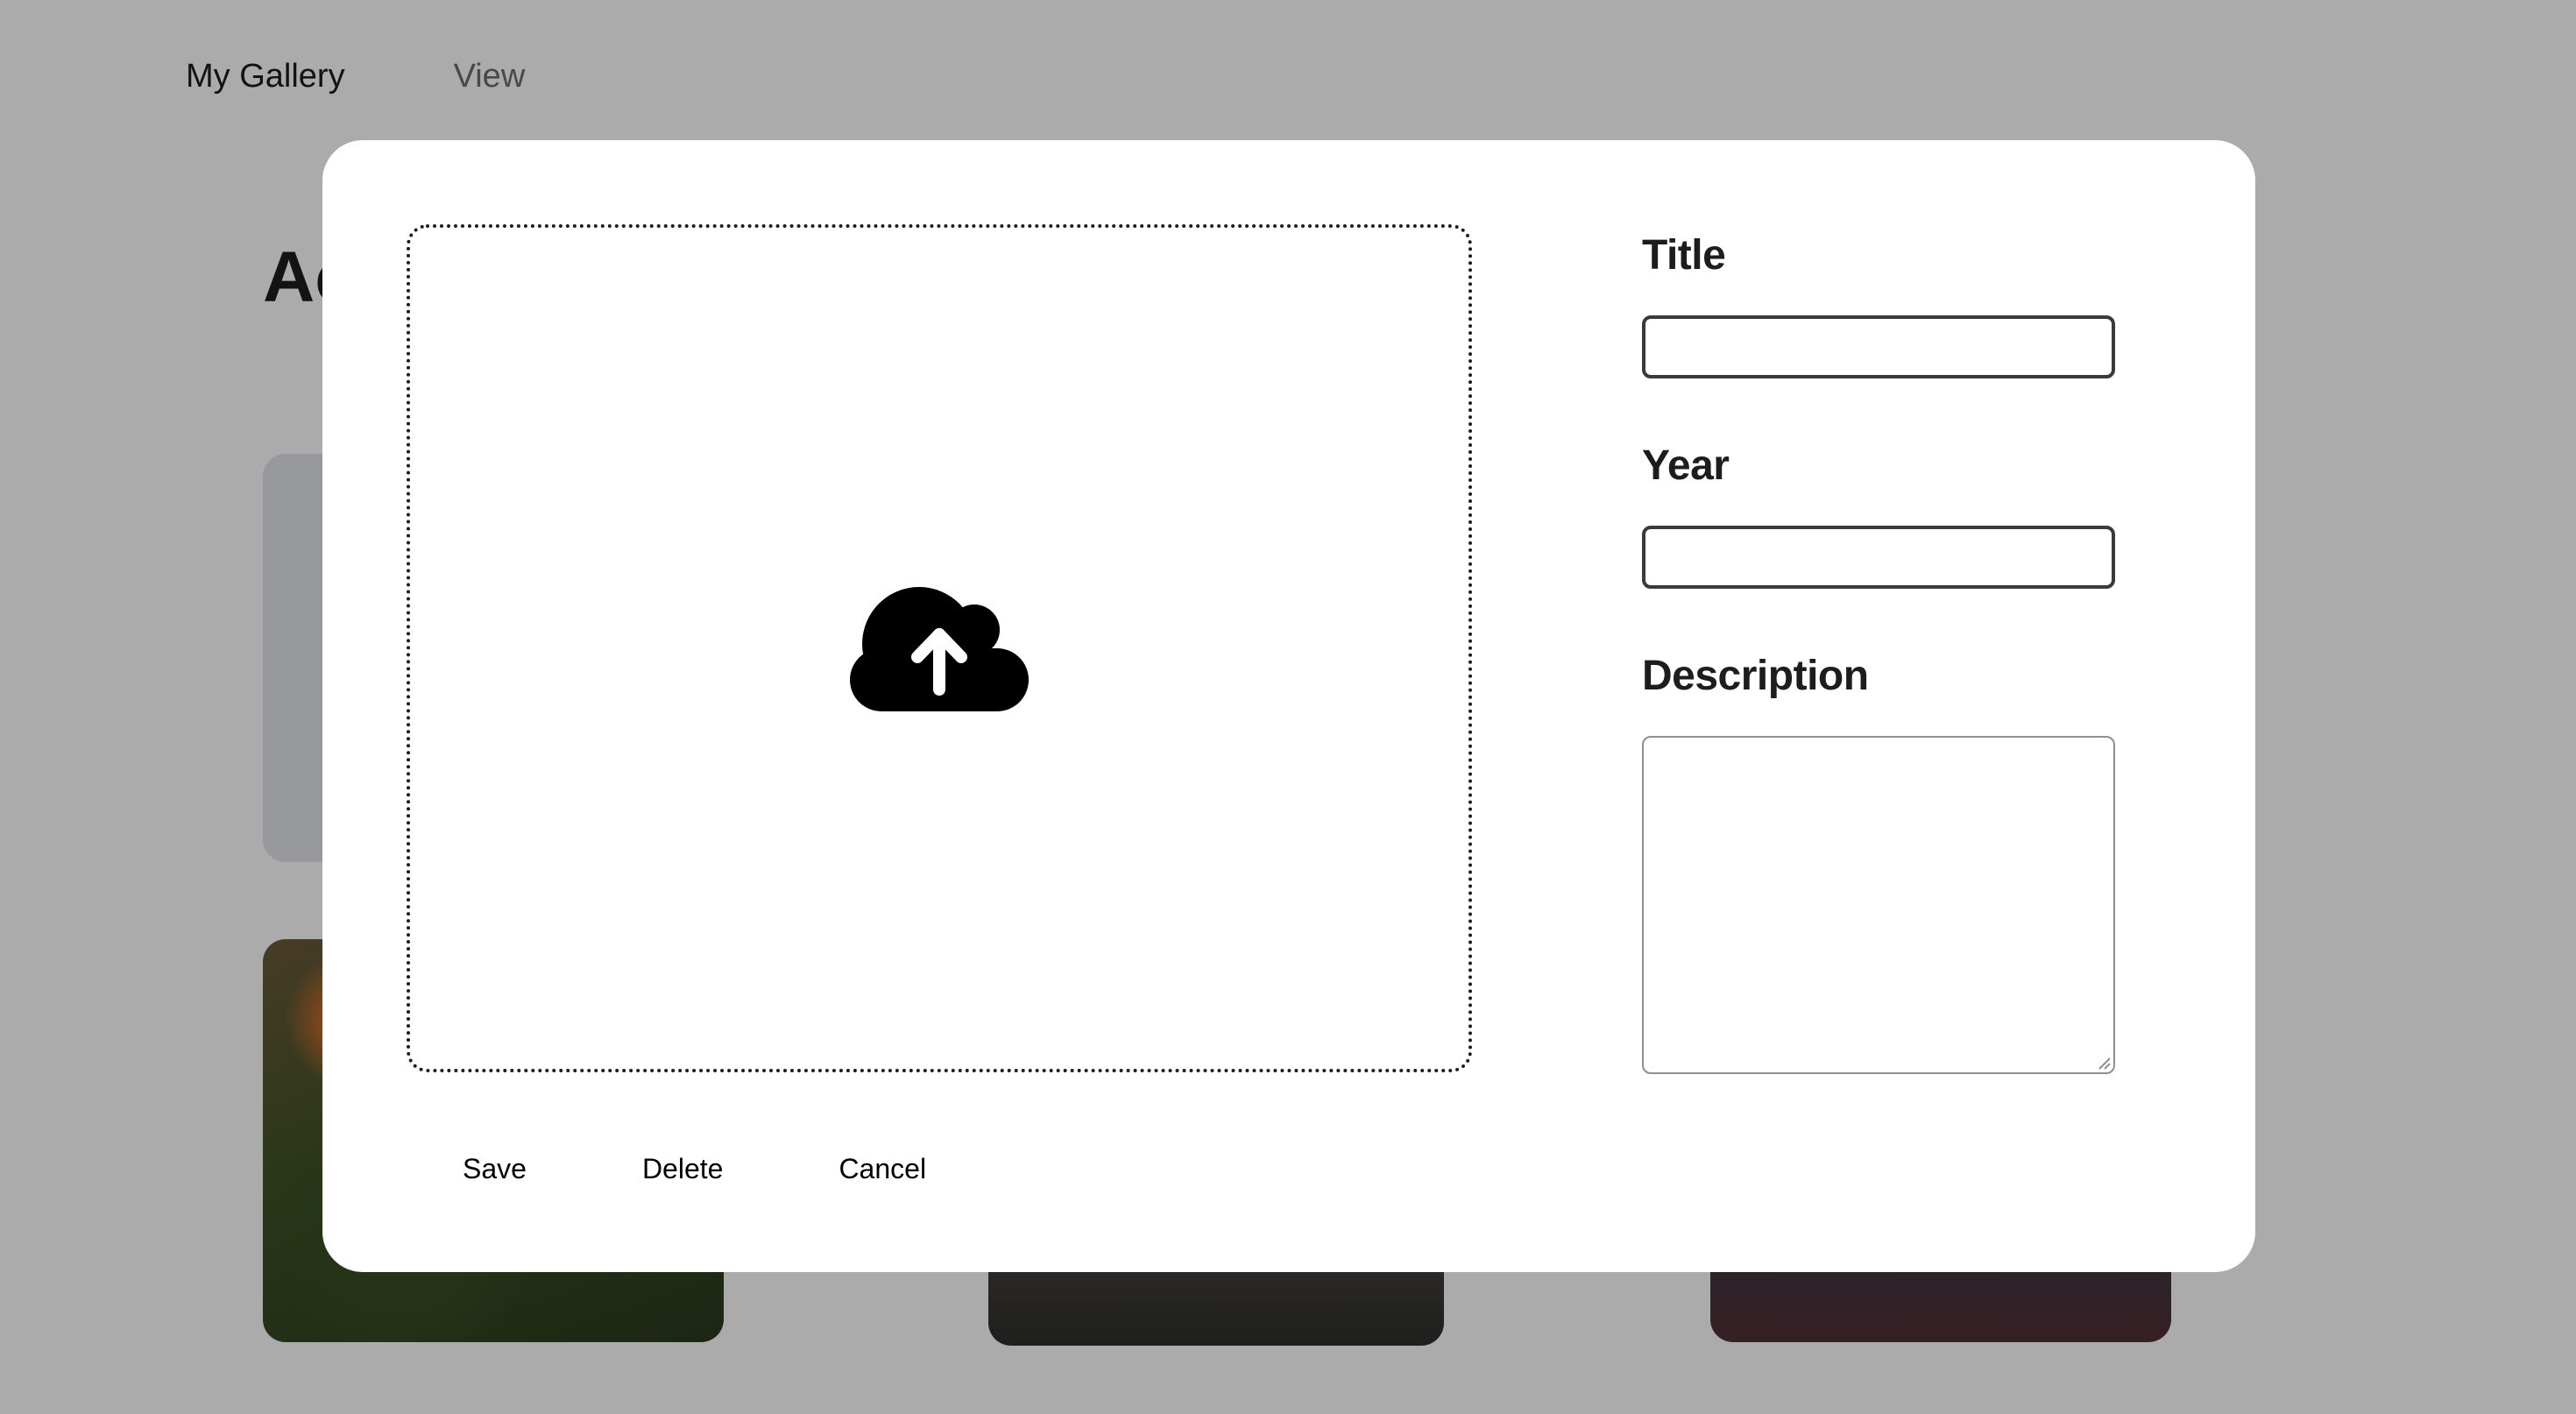 This screenshot has width=2576, height=1414. Describe the element at coordinates (495, 1169) in the screenshot. I see `save-button: Save` at that location.